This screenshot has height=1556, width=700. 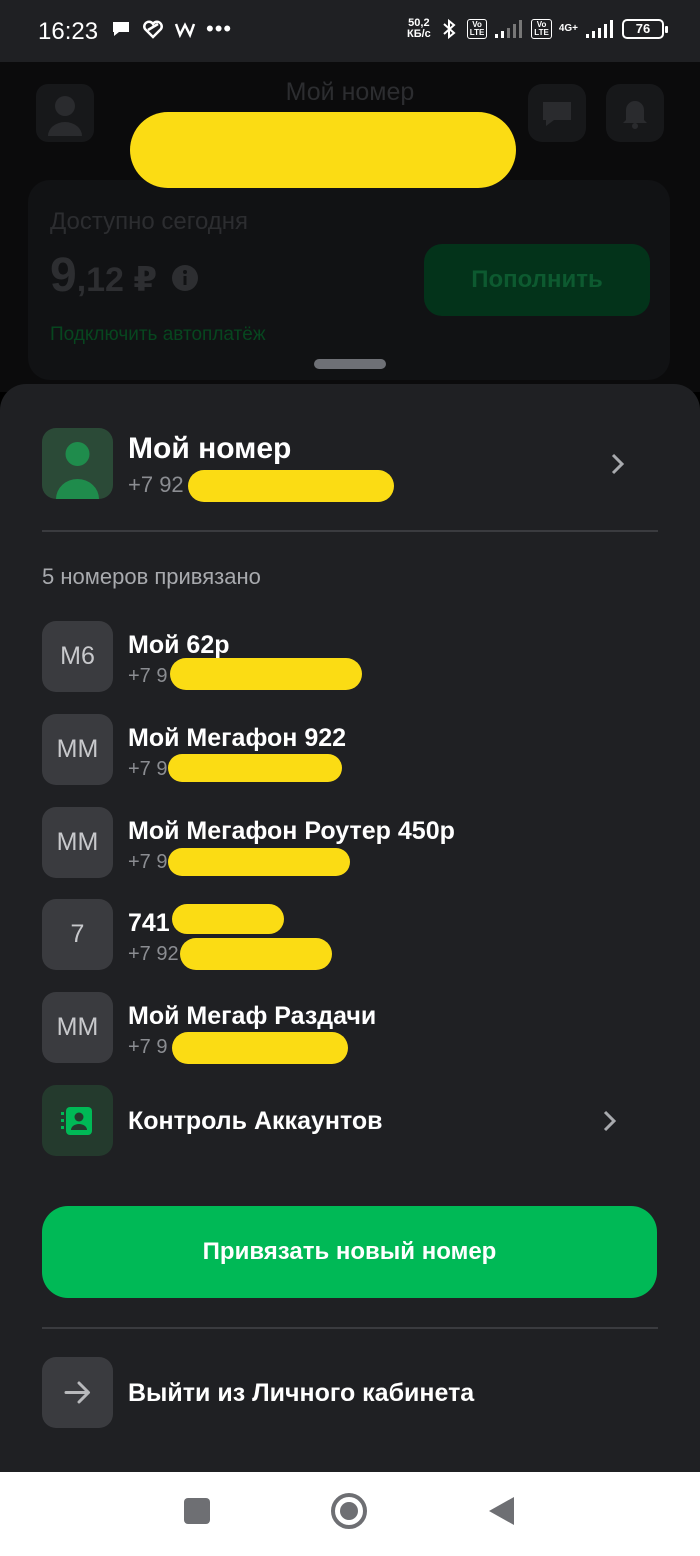 I want to click on topup-button: Пополнить, so click(x=537, y=280).